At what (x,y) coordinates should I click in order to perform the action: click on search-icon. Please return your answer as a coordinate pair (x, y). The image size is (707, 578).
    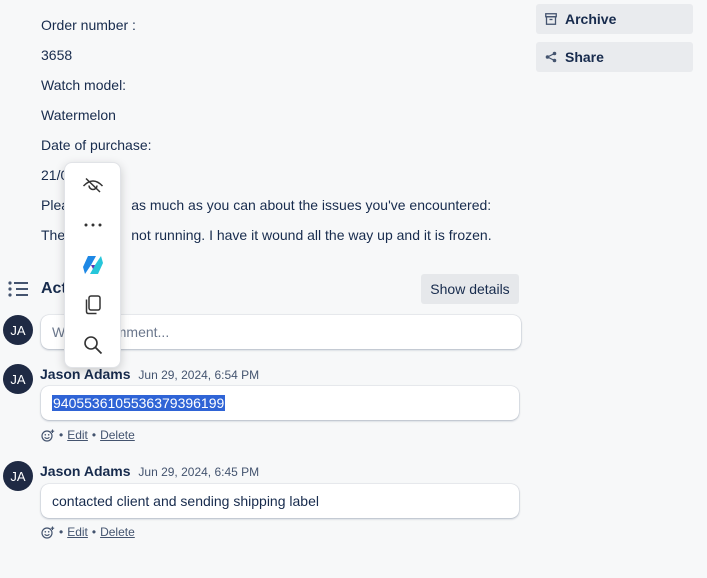
    Looking at the image, I should click on (92, 345).